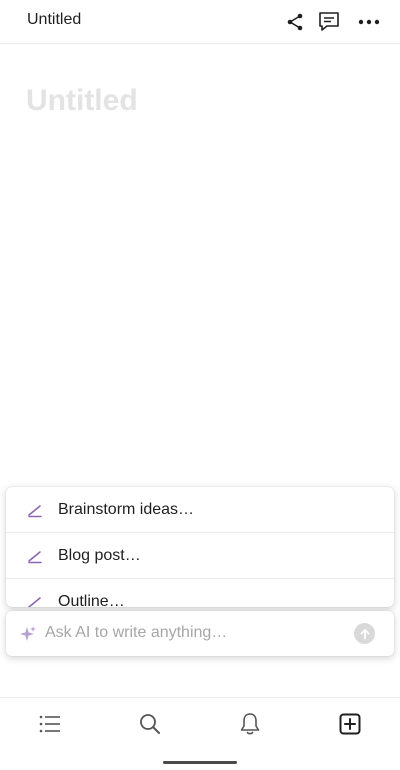 This screenshot has height=770, width=400. Describe the element at coordinates (50, 724) in the screenshot. I see `list-icon` at that location.